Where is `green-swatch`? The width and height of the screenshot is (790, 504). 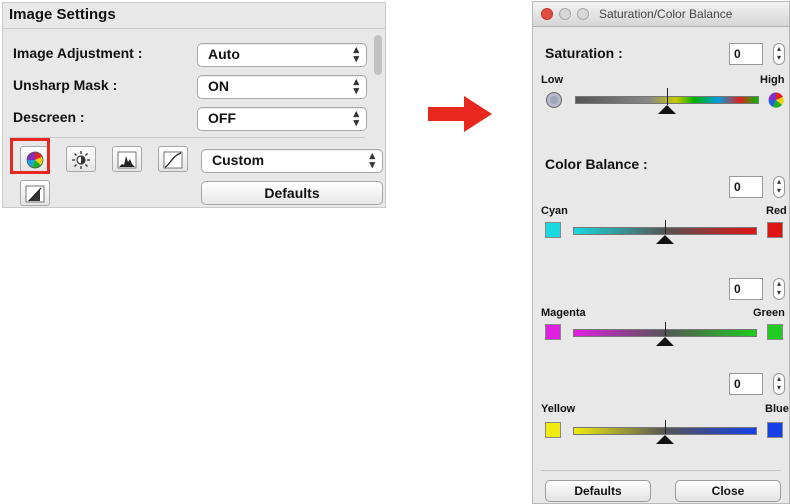 green-swatch is located at coordinates (775, 332).